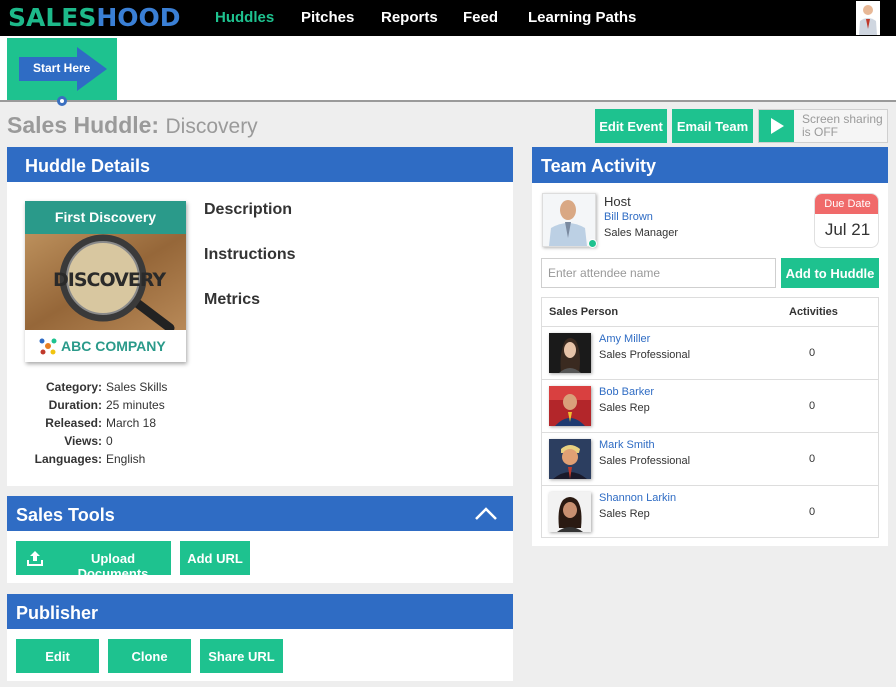 The image size is (896, 687). I want to click on col-header-activities: Activities, so click(813, 312).